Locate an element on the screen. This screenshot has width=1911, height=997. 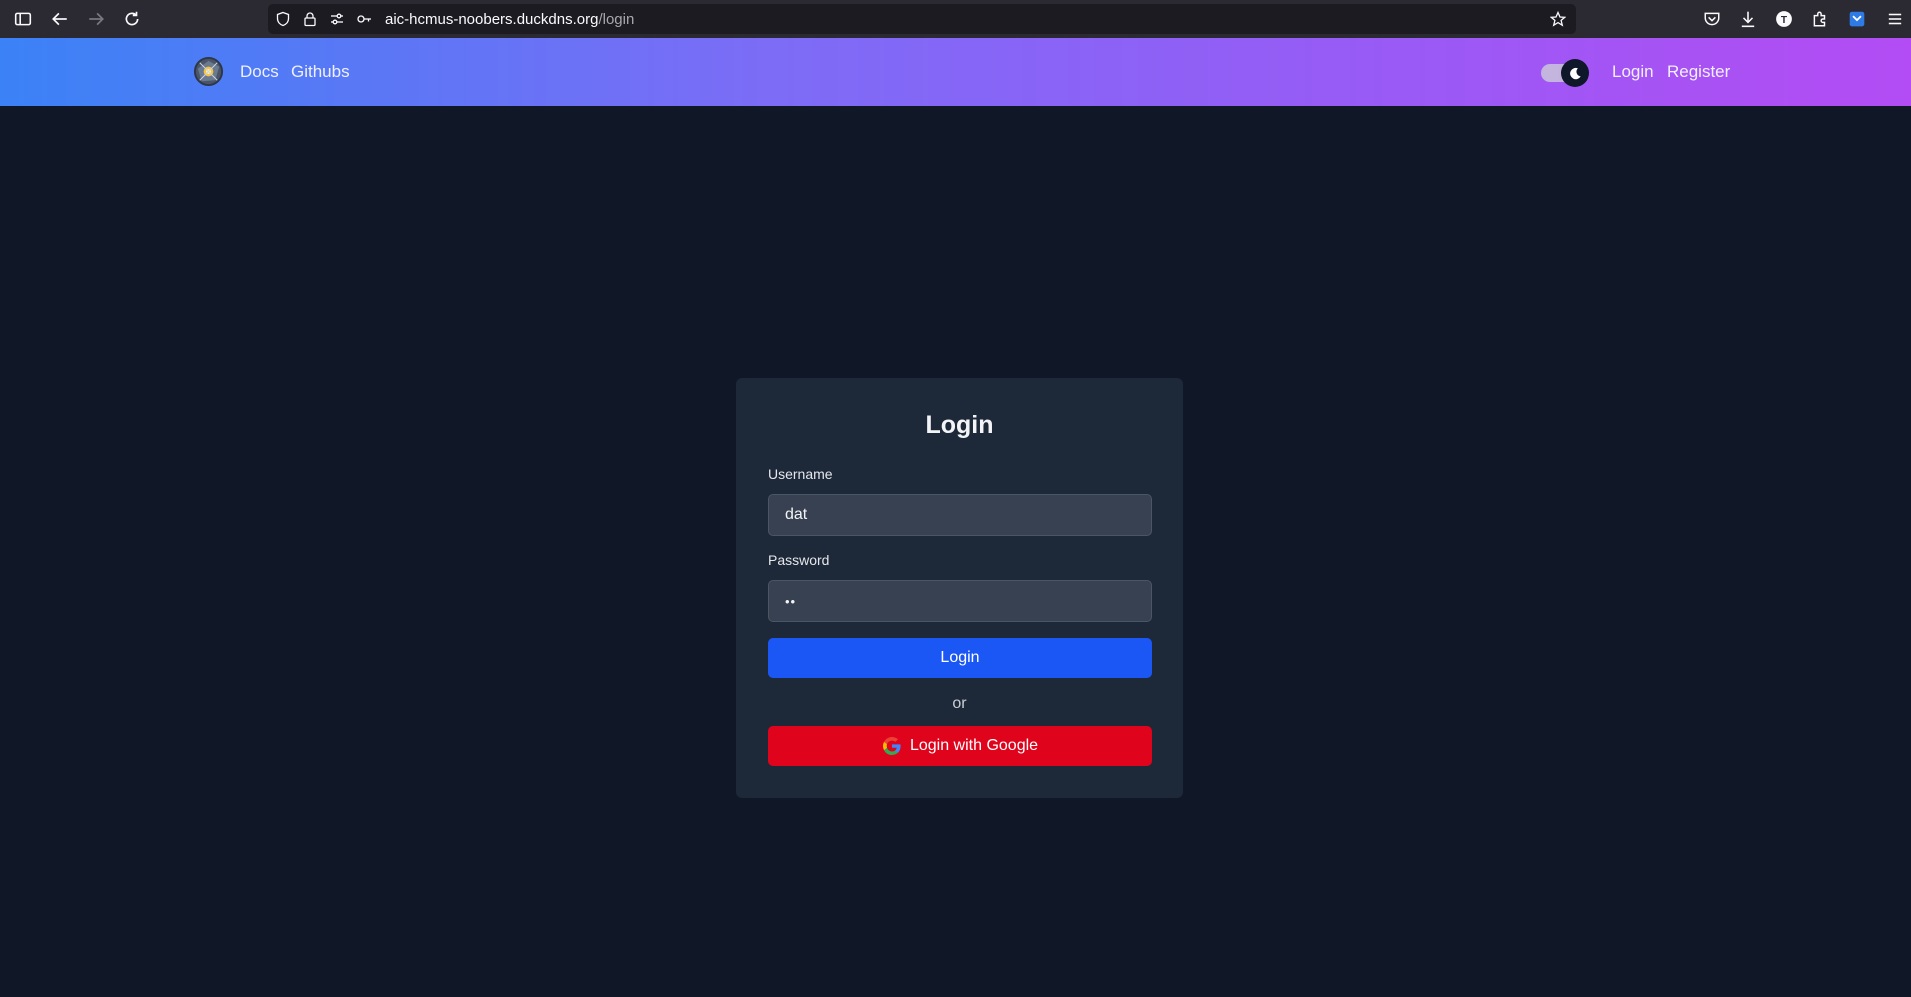
moon-icon is located at coordinates (1575, 73).